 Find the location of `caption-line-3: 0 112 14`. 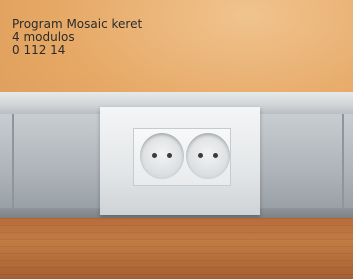

caption-line-3: 0 112 14 is located at coordinates (39, 50).